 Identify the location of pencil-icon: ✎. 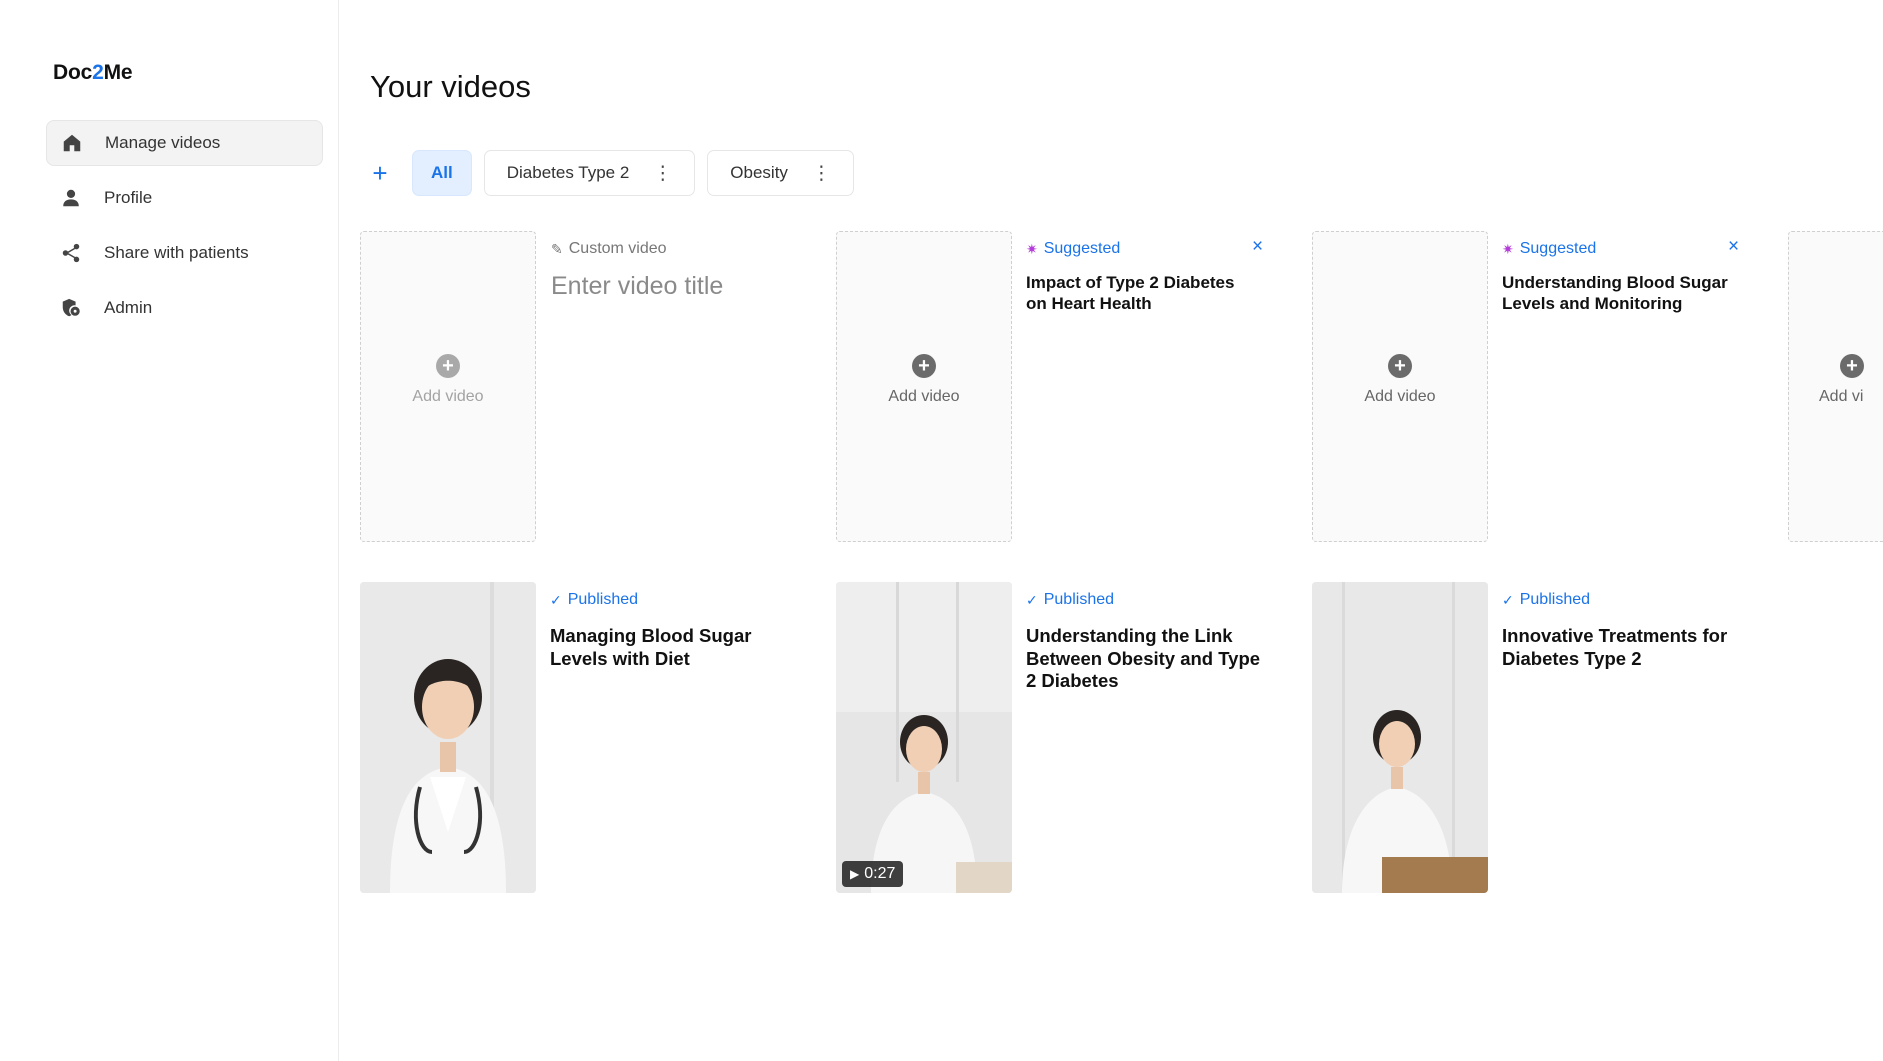
(557, 248).